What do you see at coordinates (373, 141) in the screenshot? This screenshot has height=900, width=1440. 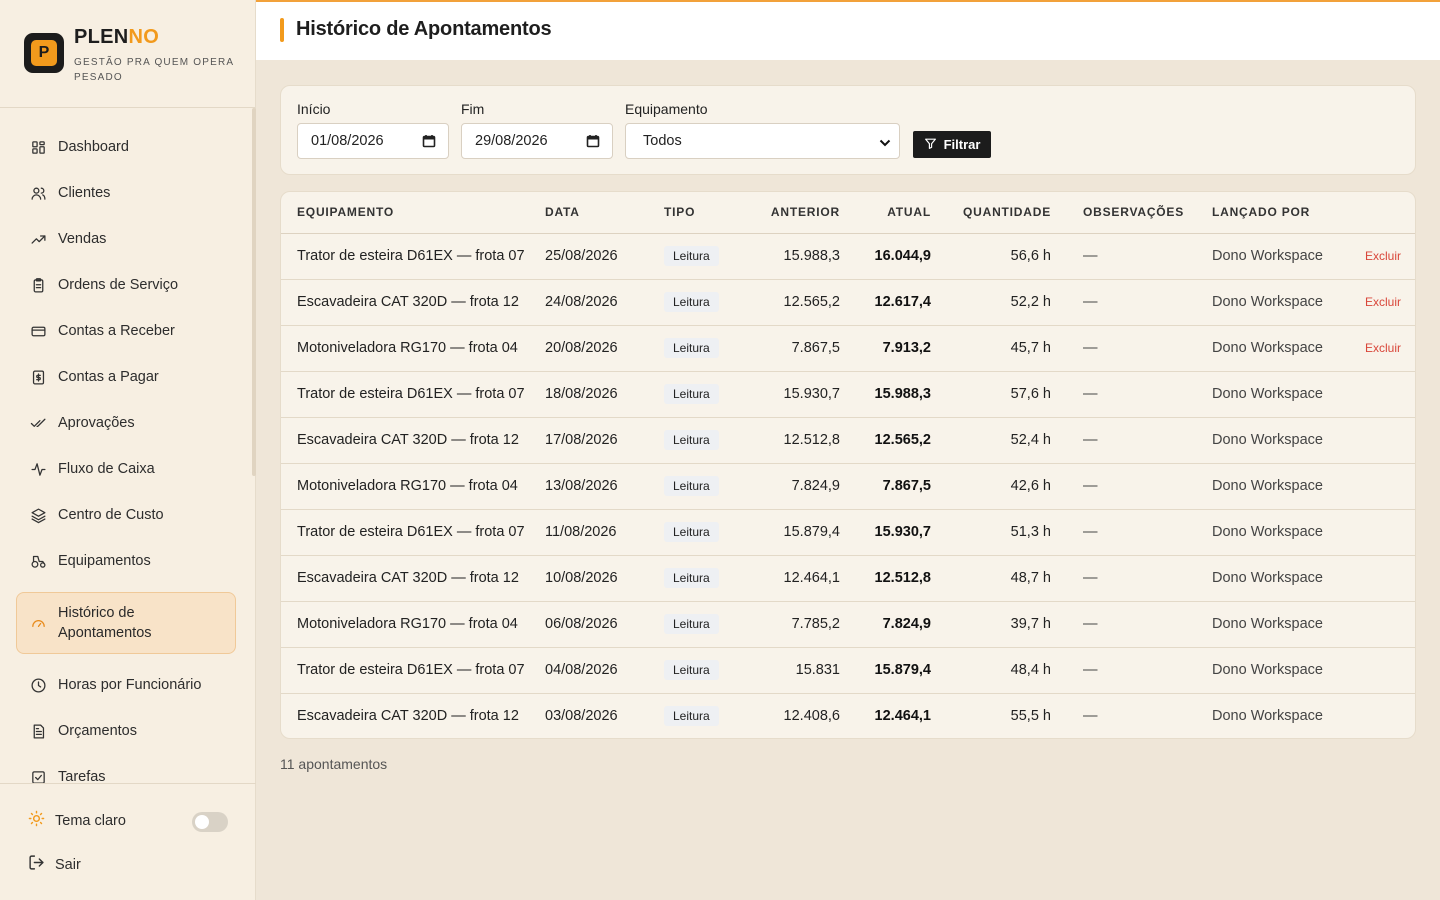 I see `start-date-input: 01/08/2026` at bounding box center [373, 141].